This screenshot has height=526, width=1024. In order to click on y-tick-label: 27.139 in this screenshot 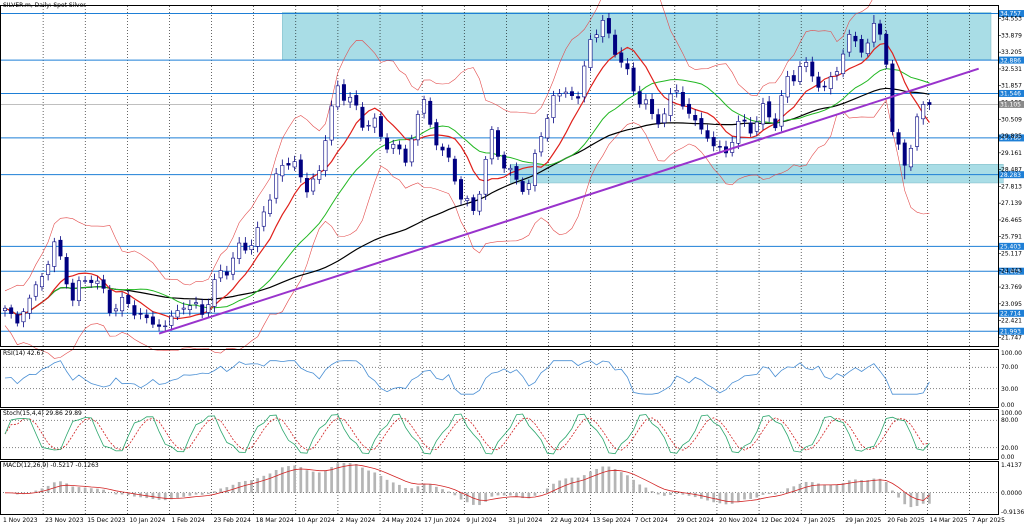, I will do `click(1011, 203)`.